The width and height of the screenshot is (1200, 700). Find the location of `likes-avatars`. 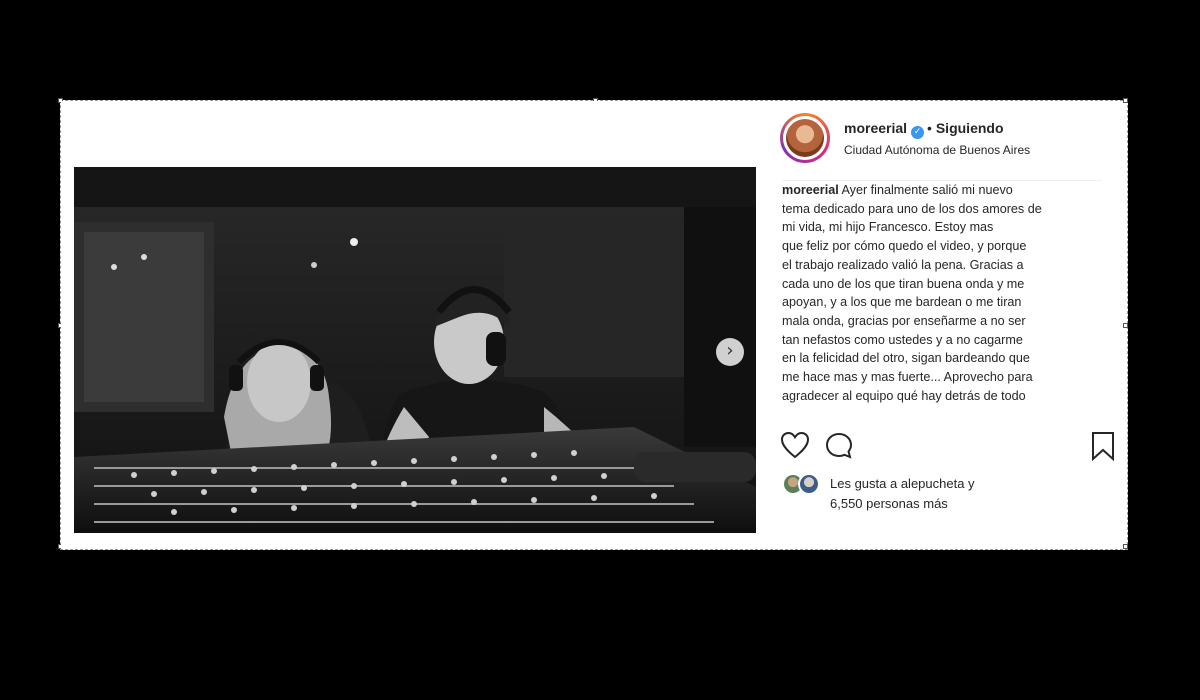

likes-avatars is located at coordinates (804, 484).